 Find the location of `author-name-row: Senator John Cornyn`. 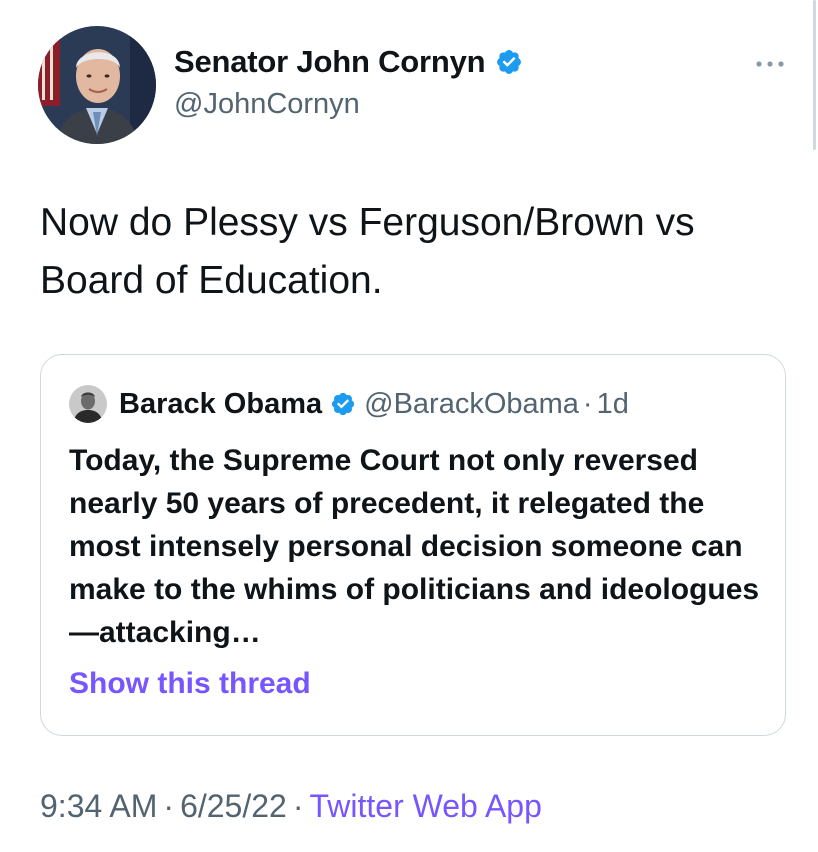

author-name-row: Senator John Cornyn is located at coordinates (348, 62).